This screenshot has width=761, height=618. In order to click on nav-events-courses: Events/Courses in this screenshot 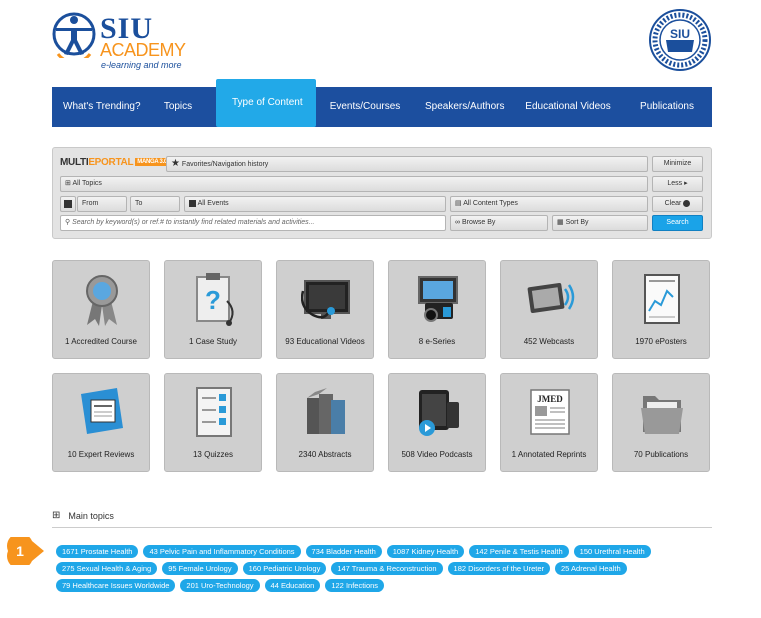, I will do `click(365, 107)`.